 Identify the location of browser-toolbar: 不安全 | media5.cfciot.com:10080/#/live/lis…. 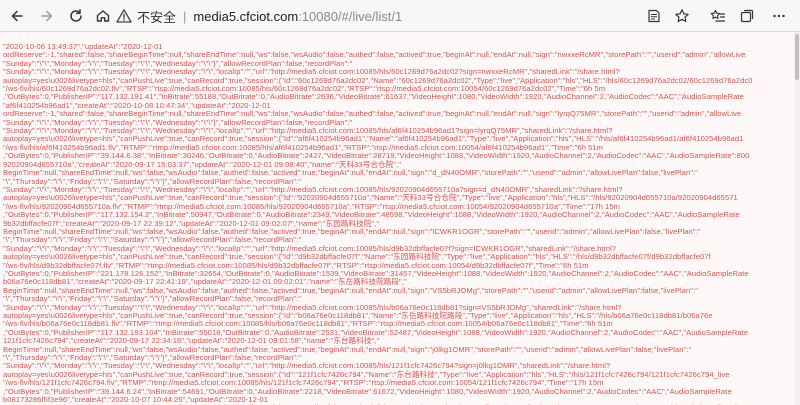
(400, 16).